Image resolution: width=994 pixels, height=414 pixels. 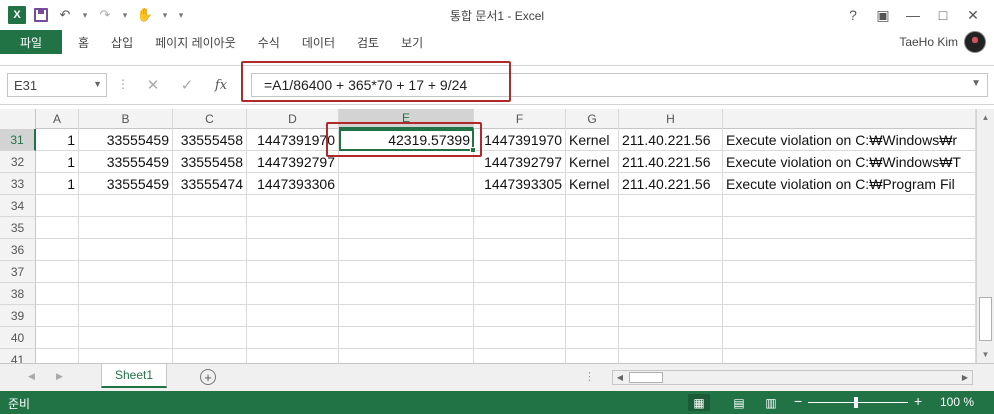 I want to click on row-header-36: 36, so click(x=18, y=250).